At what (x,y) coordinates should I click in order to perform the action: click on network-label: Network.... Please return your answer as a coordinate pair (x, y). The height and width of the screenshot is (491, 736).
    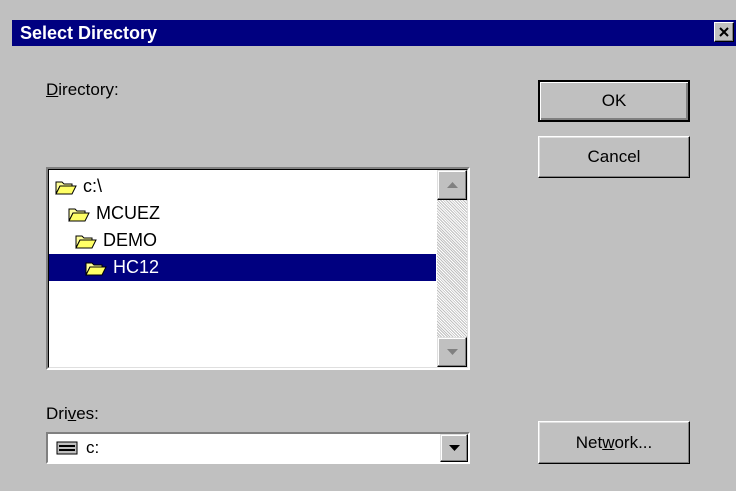
    Looking at the image, I should click on (614, 442).